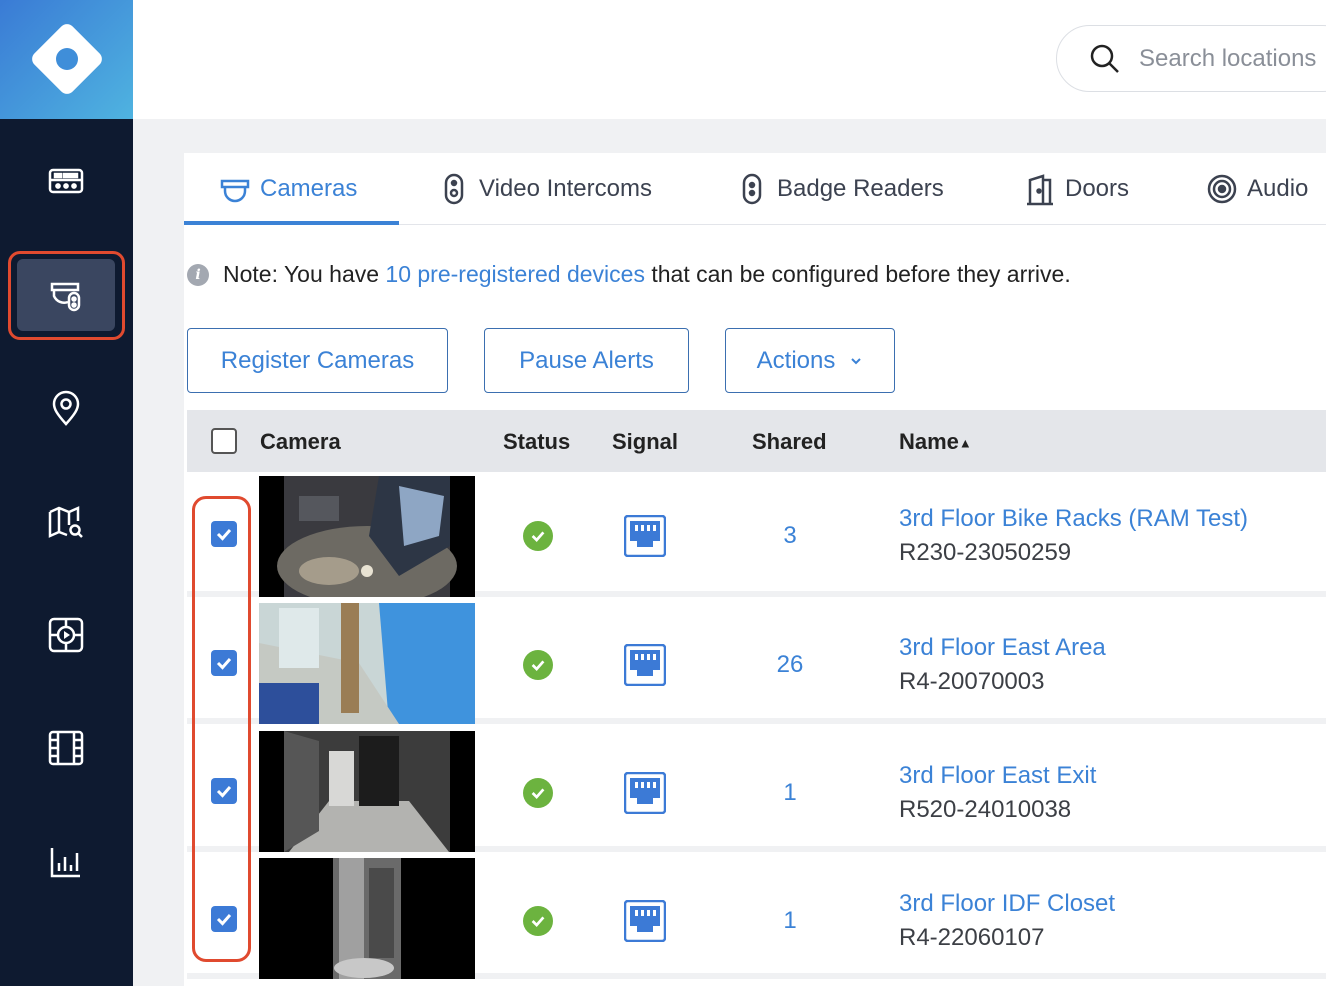 The image size is (1326, 986). Describe the element at coordinates (1104, 58) in the screenshot. I see `search-icon` at that location.